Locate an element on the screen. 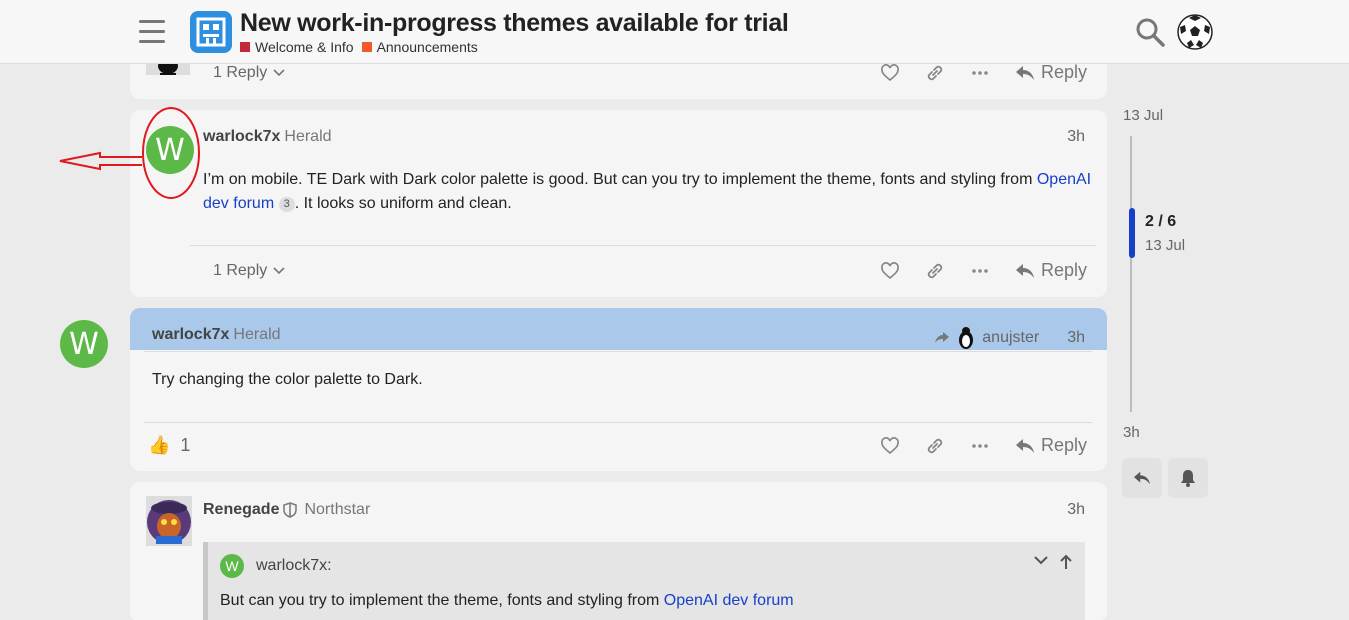 Image resolution: width=1349 pixels, height=620 pixels. category-list: Welcome & Info Announcements is located at coordinates (359, 47).